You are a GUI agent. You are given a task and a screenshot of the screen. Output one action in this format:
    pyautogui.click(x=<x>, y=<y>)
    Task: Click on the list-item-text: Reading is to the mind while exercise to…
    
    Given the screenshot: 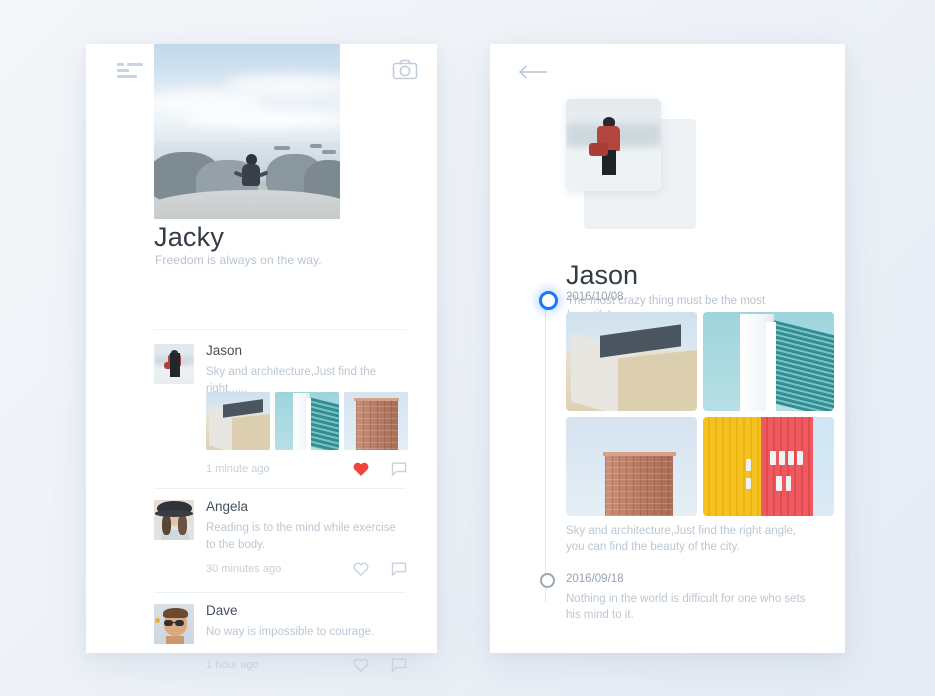 What is the action you would take?
    pyautogui.click(x=301, y=536)
    